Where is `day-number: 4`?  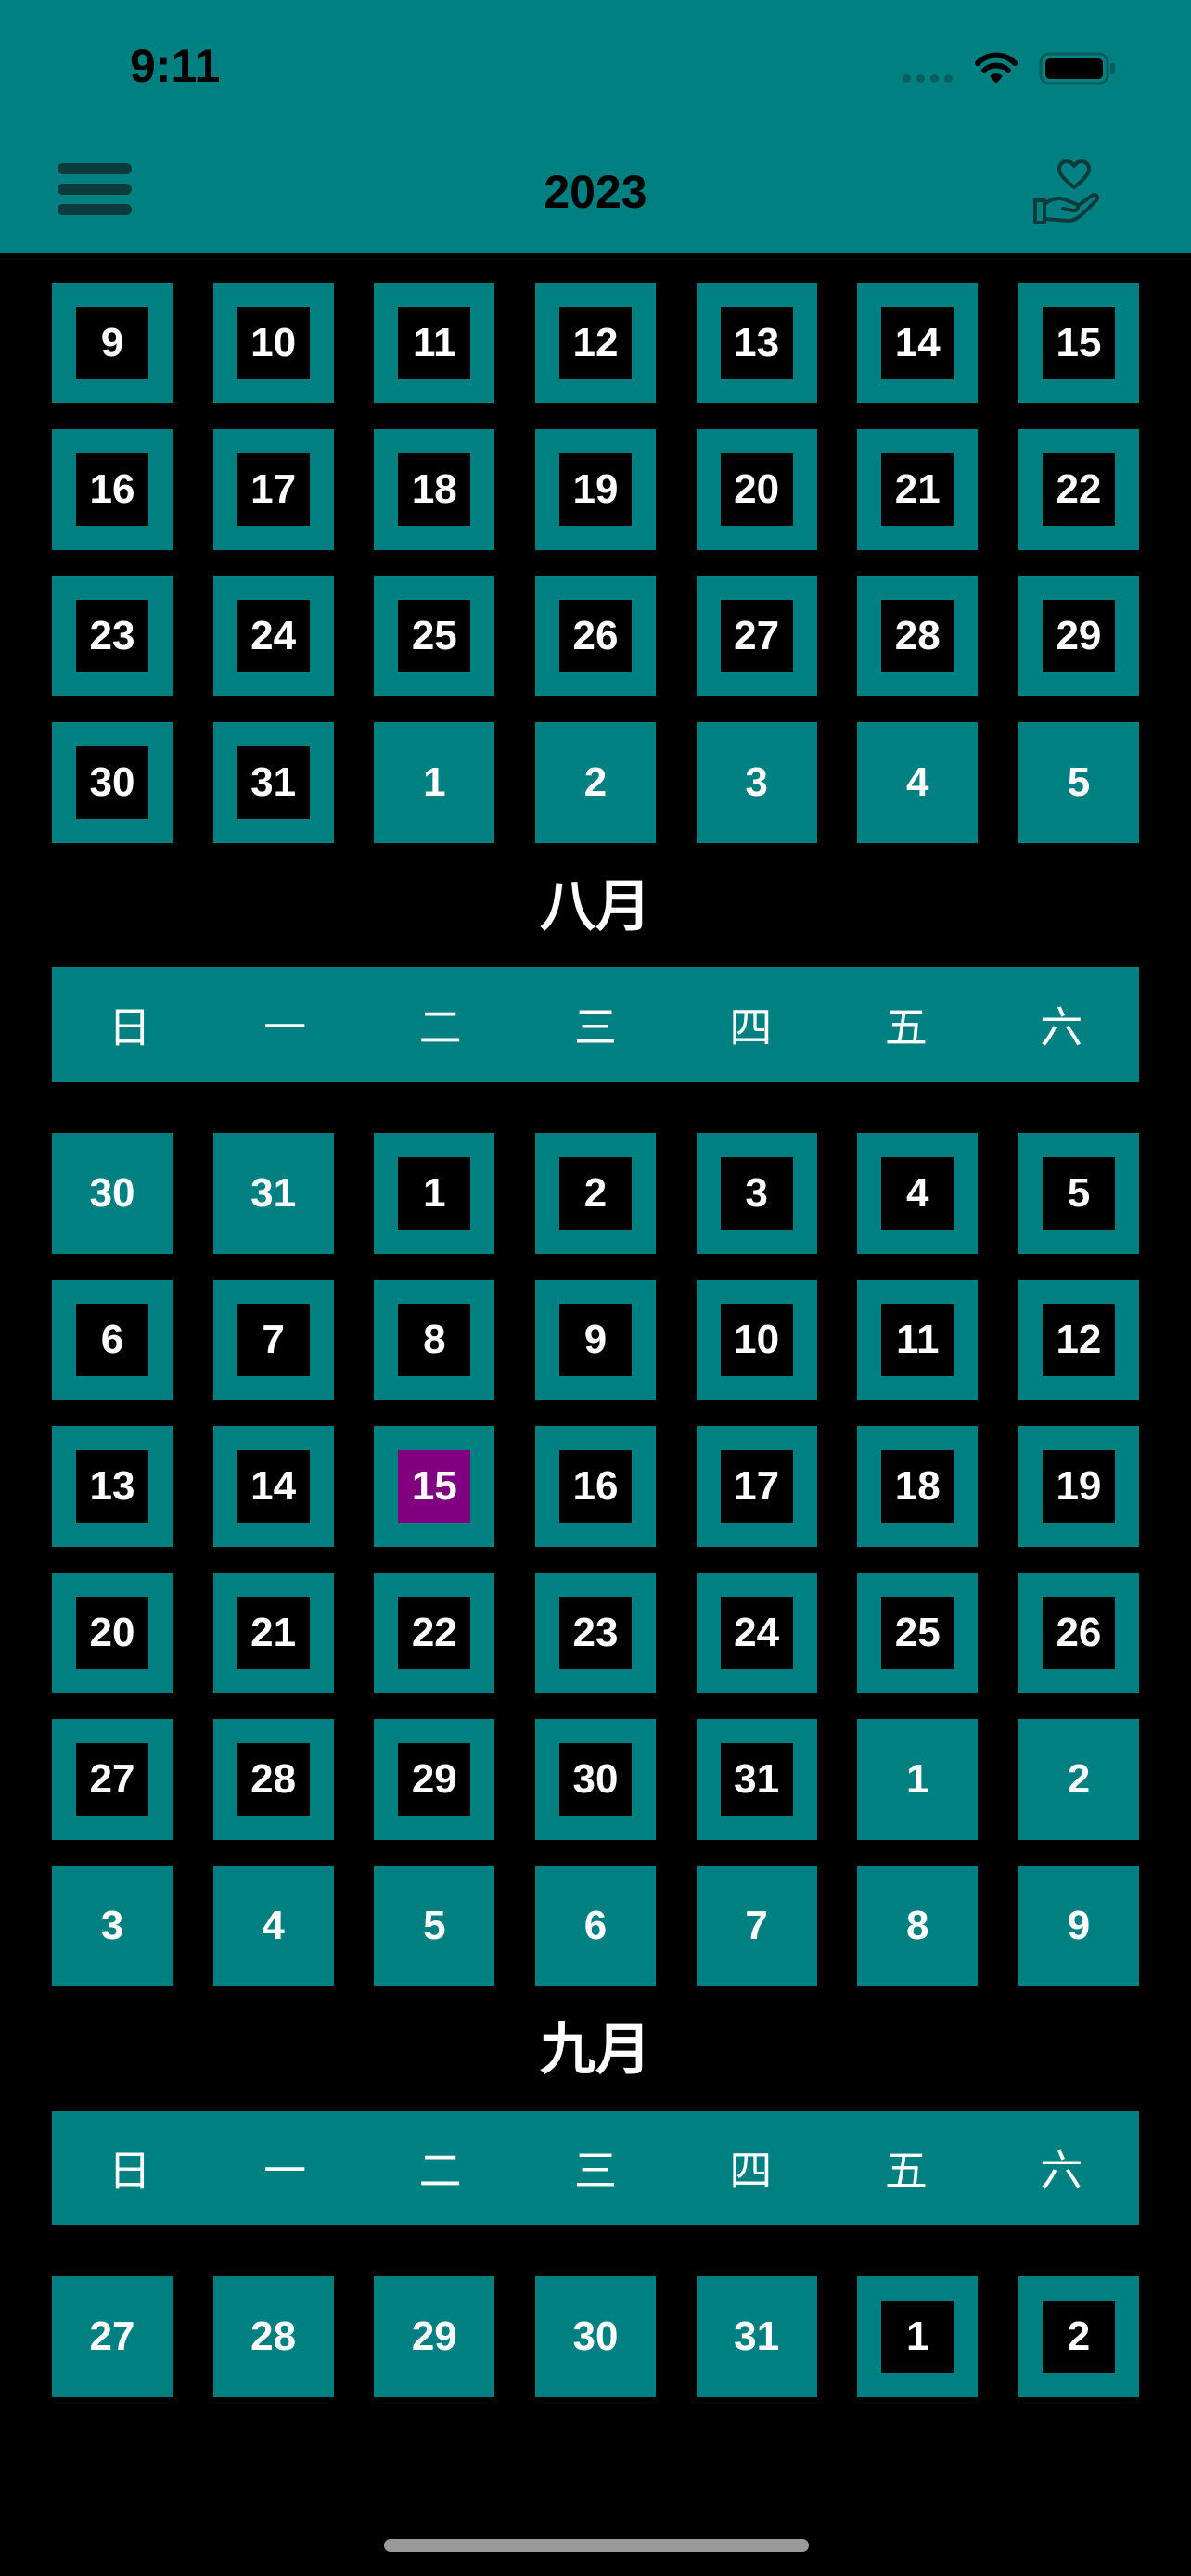 day-number: 4 is located at coordinates (273, 1926).